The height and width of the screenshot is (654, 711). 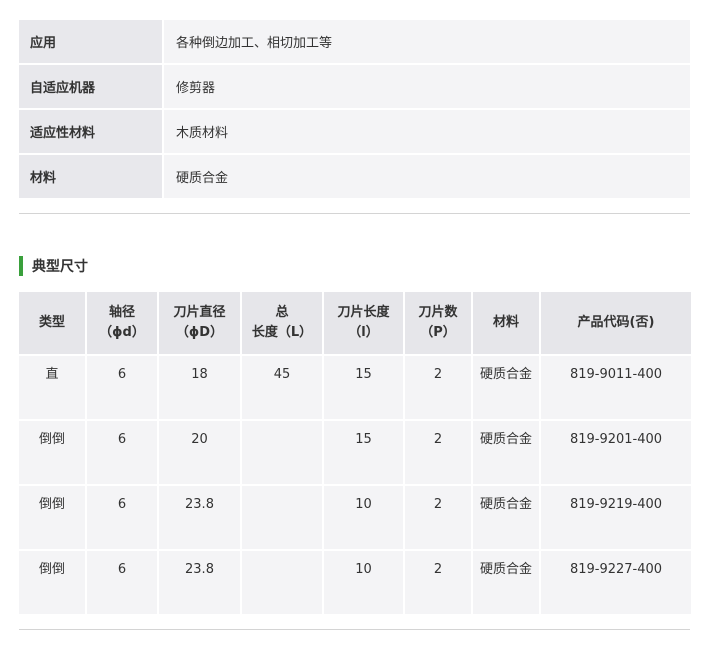 I want to click on section-divider, so click(x=354, y=213).